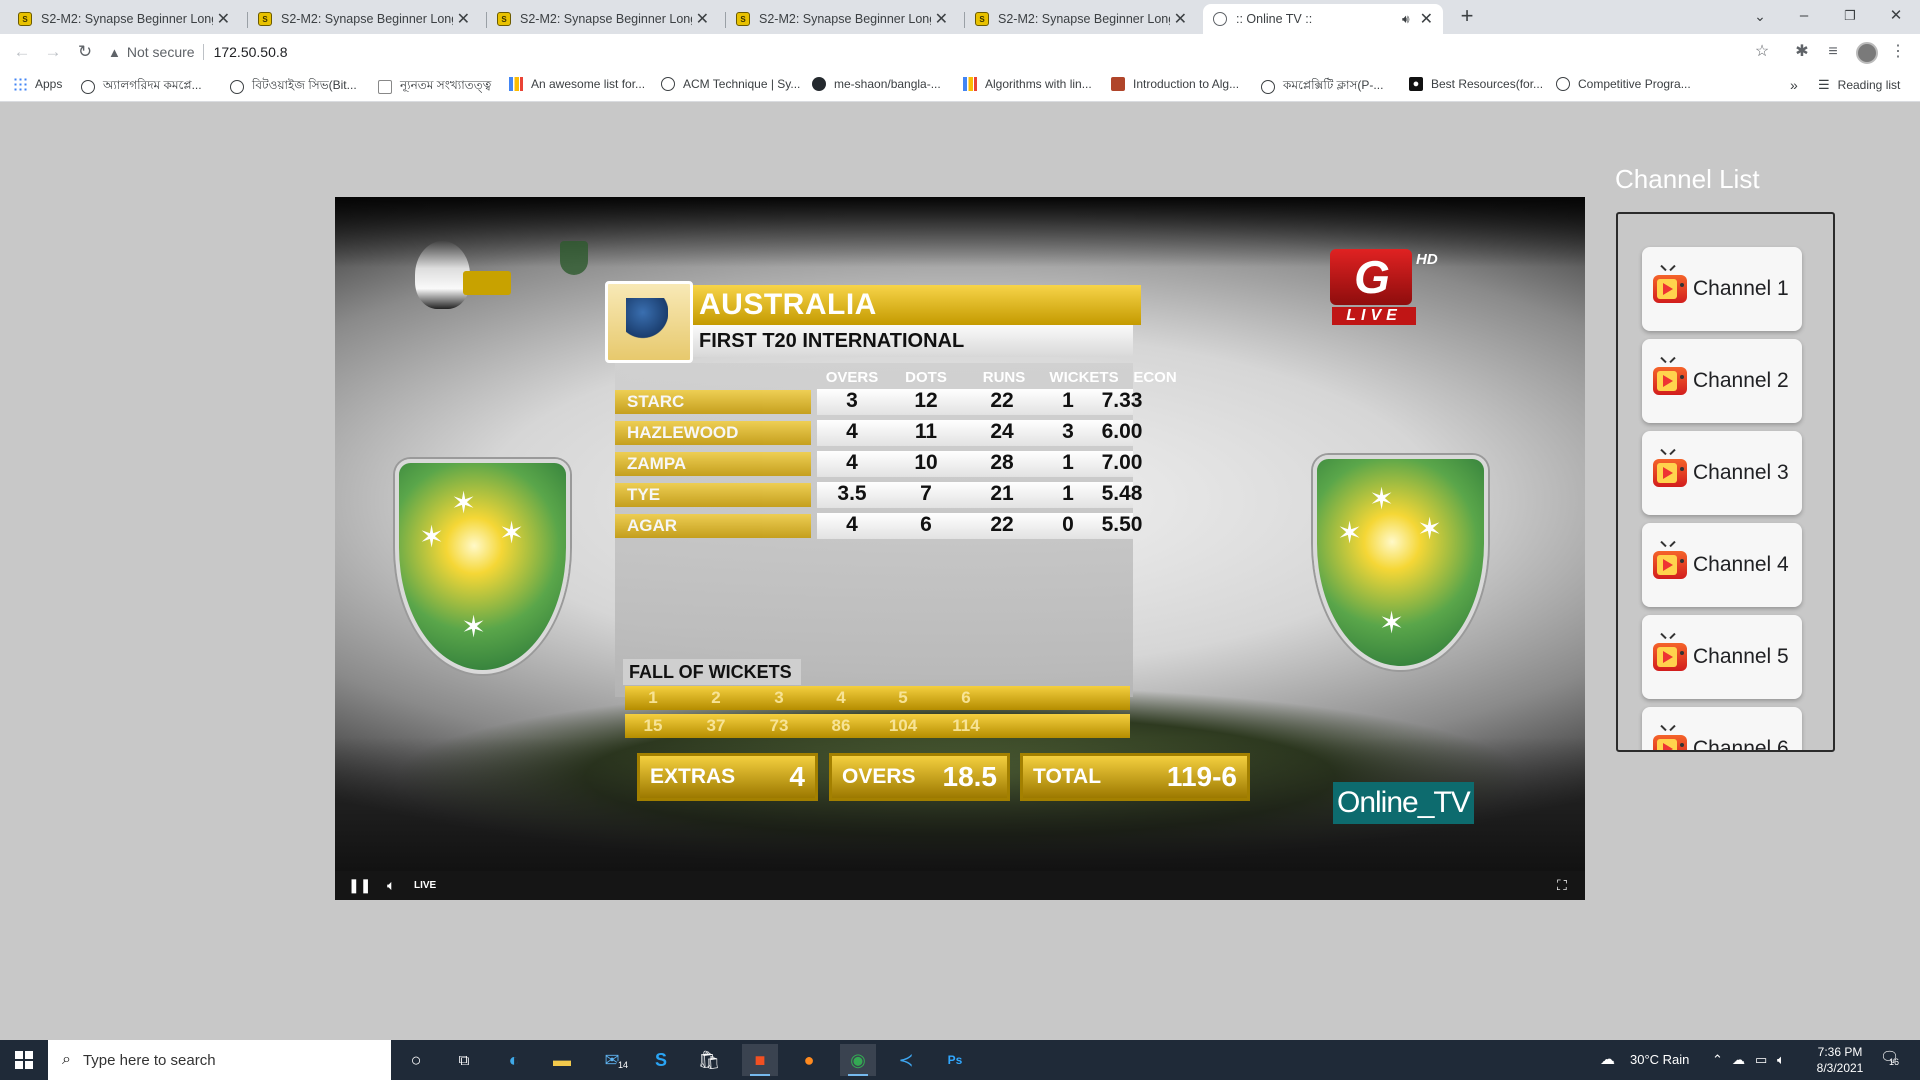 This screenshot has height=1080, width=1920. I want to click on fall-of-wickets-table: 1 2 3 4 5 6 15 37 73 86 104 114, so click(877, 712).